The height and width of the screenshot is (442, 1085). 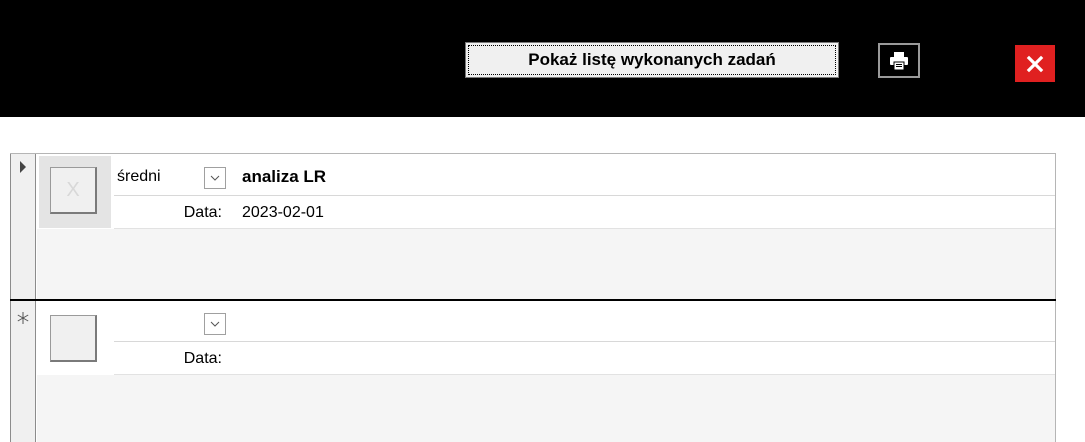 What do you see at coordinates (137, 324) in the screenshot?
I see `priority-value` at bounding box center [137, 324].